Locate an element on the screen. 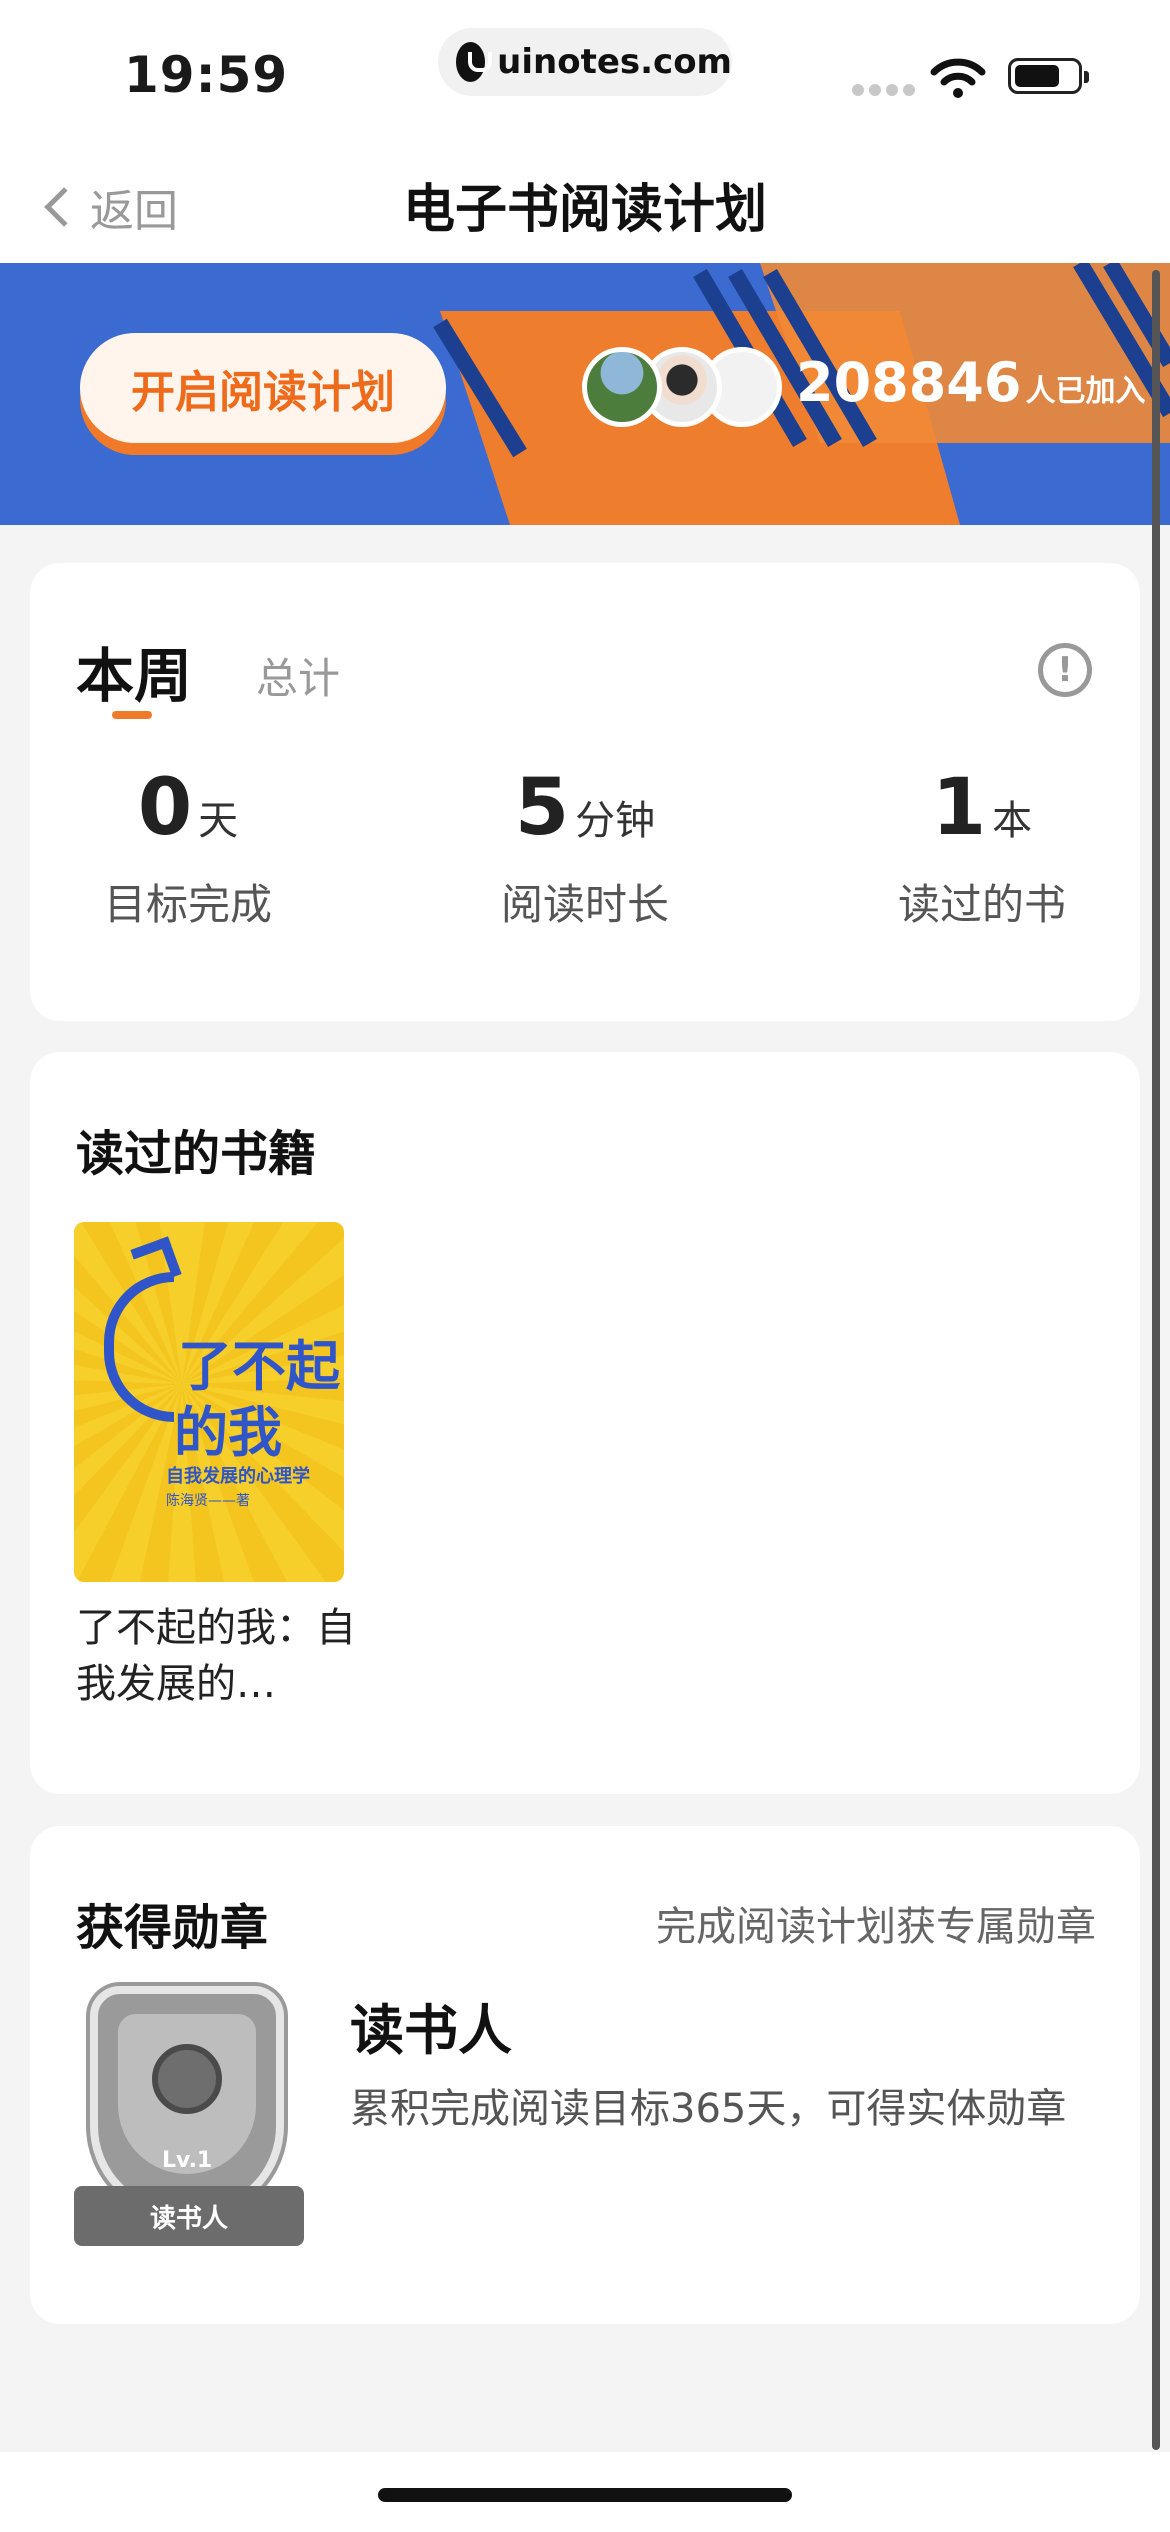 The height and width of the screenshot is (2532, 1170). medal-description: 累积完成阅读目标365天，可得实体勋章 is located at coordinates (708, 2109).